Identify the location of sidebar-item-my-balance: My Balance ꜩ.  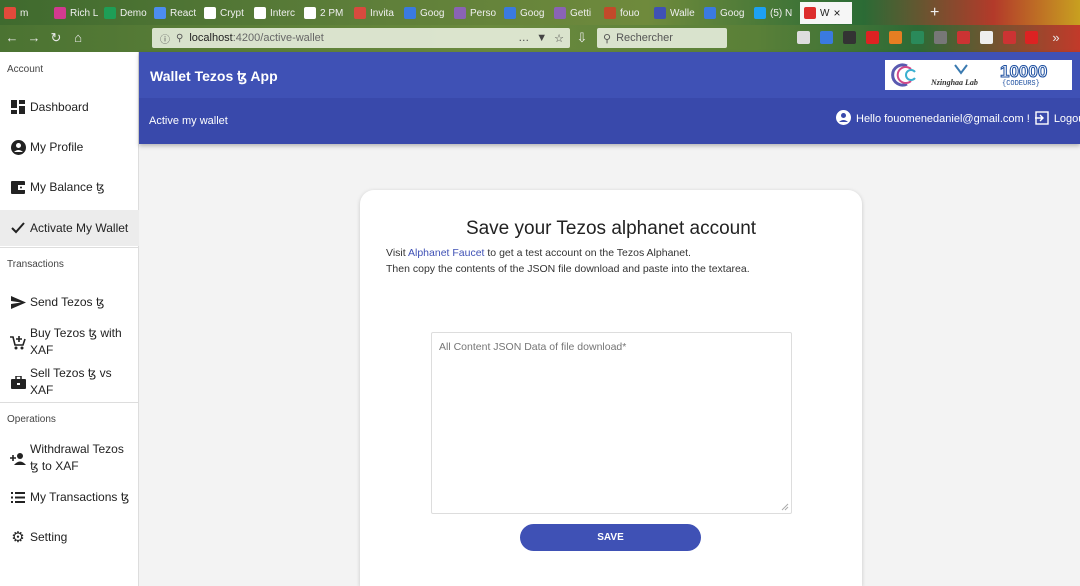
(69, 187).